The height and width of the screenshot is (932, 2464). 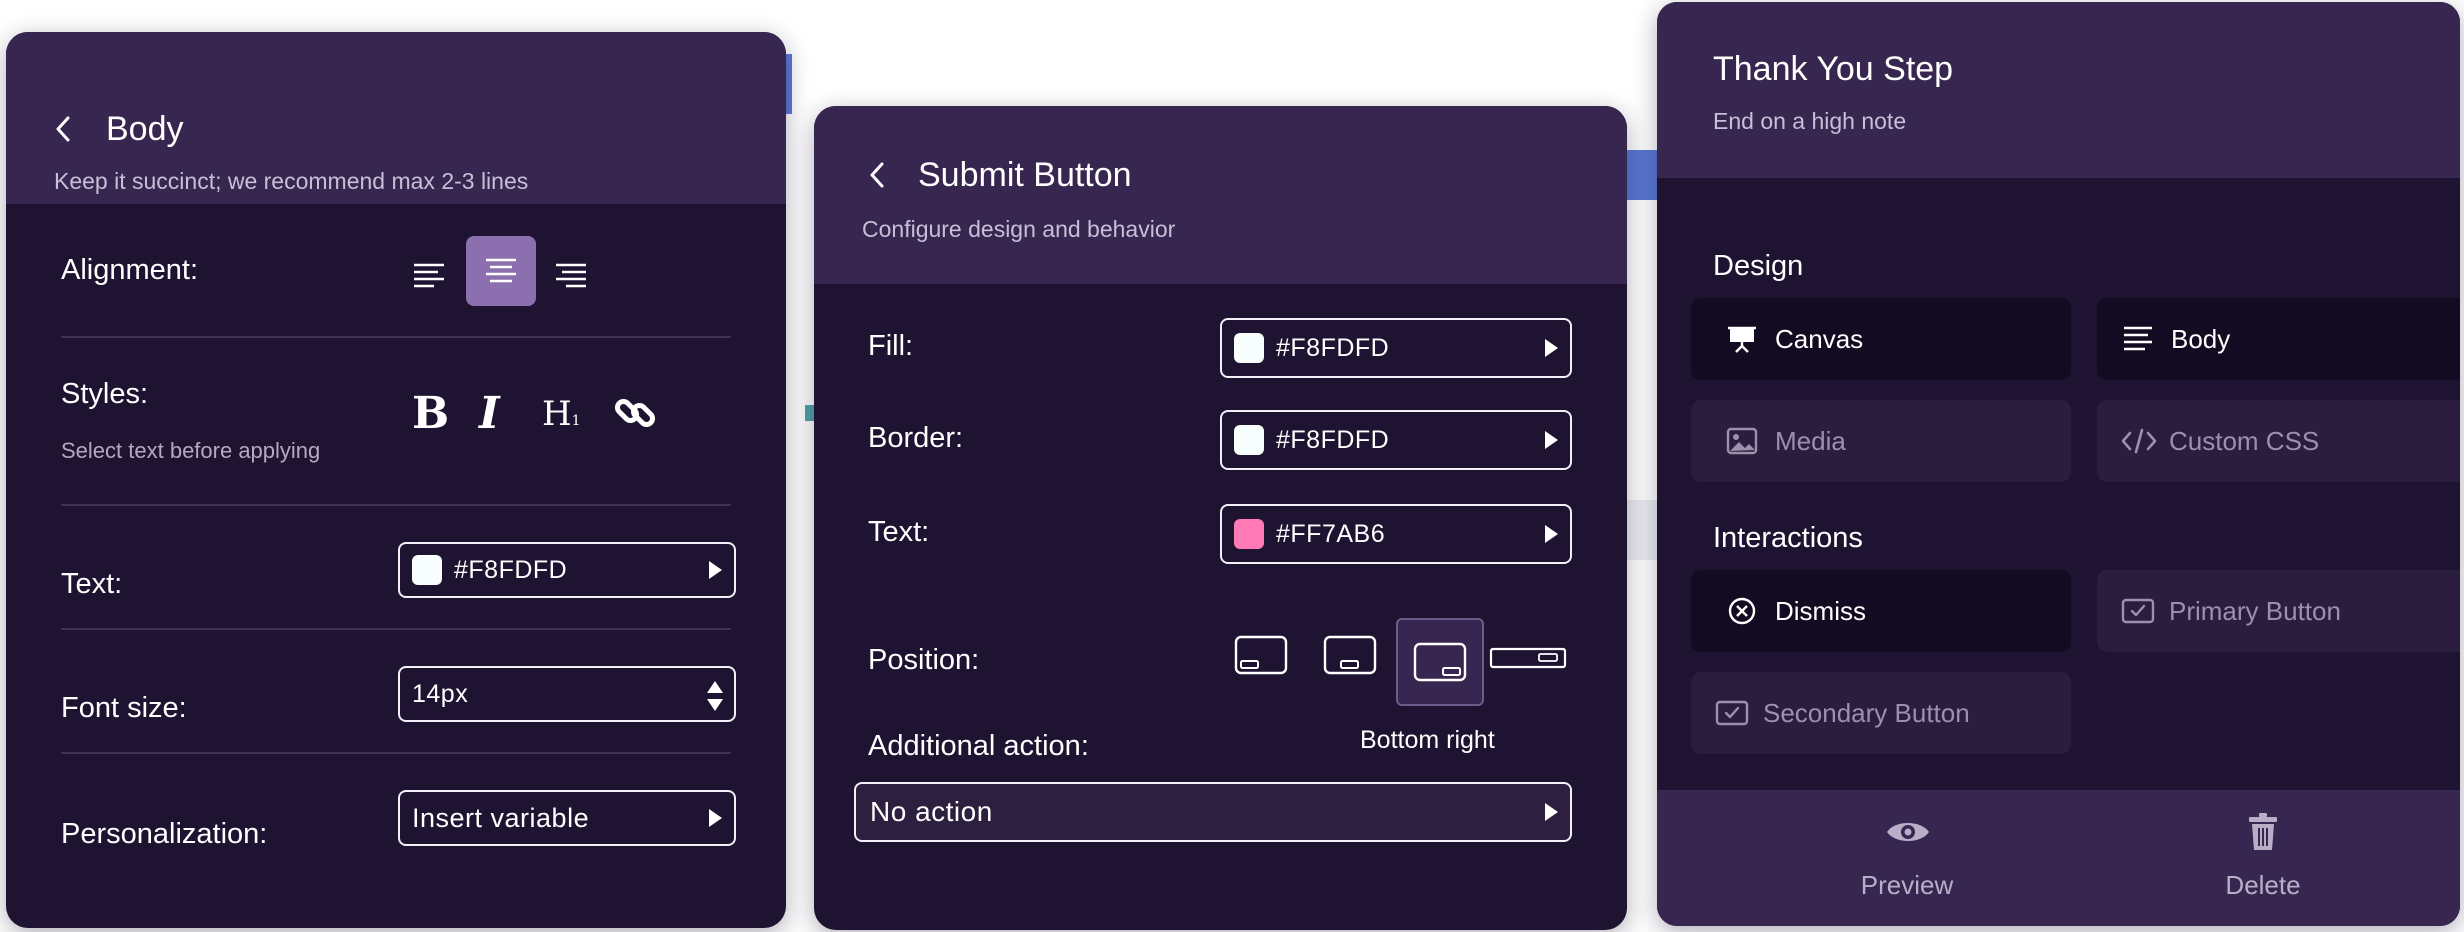 What do you see at coordinates (145, 129) in the screenshot?
I see `panel-title: Body` at bounding box center [145, 129].